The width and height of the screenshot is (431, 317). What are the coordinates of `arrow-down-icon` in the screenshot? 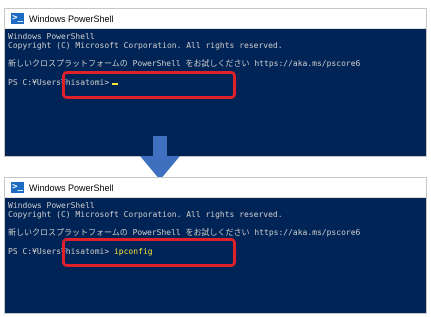 It's located at (160, 158).